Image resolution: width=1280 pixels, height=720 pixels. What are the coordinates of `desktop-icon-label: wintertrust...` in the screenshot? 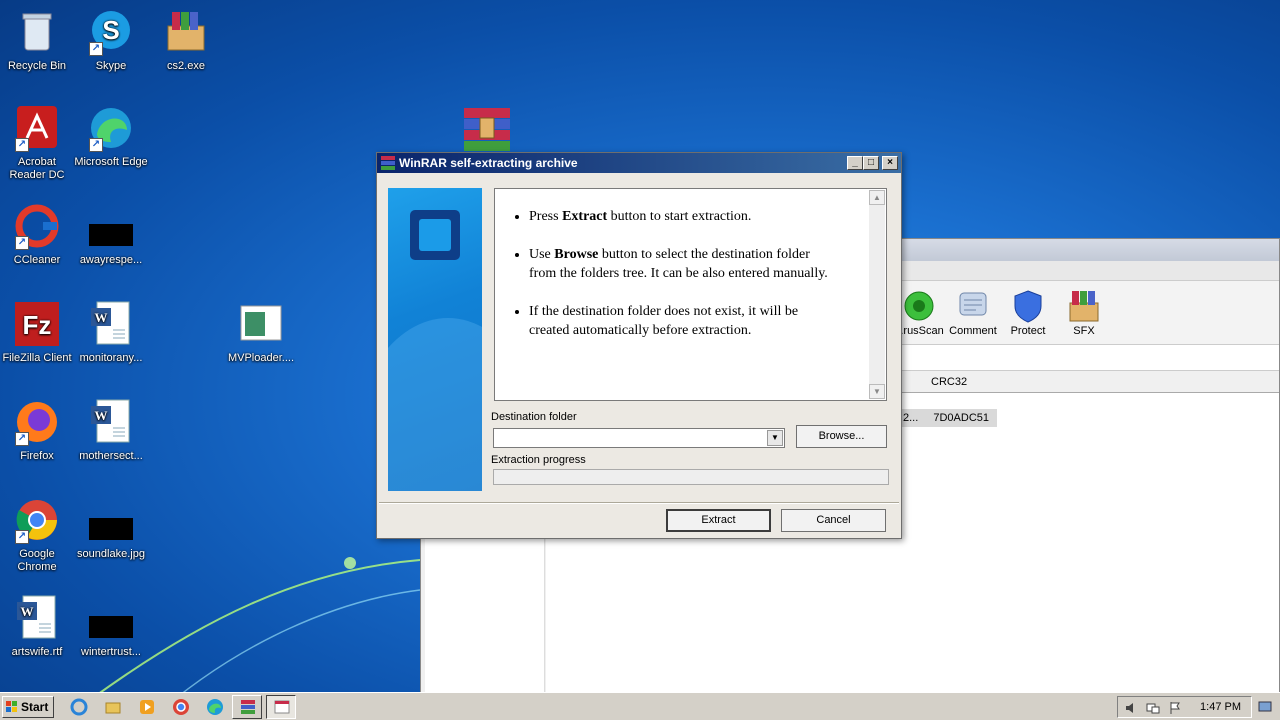 It's located at (111, 652).